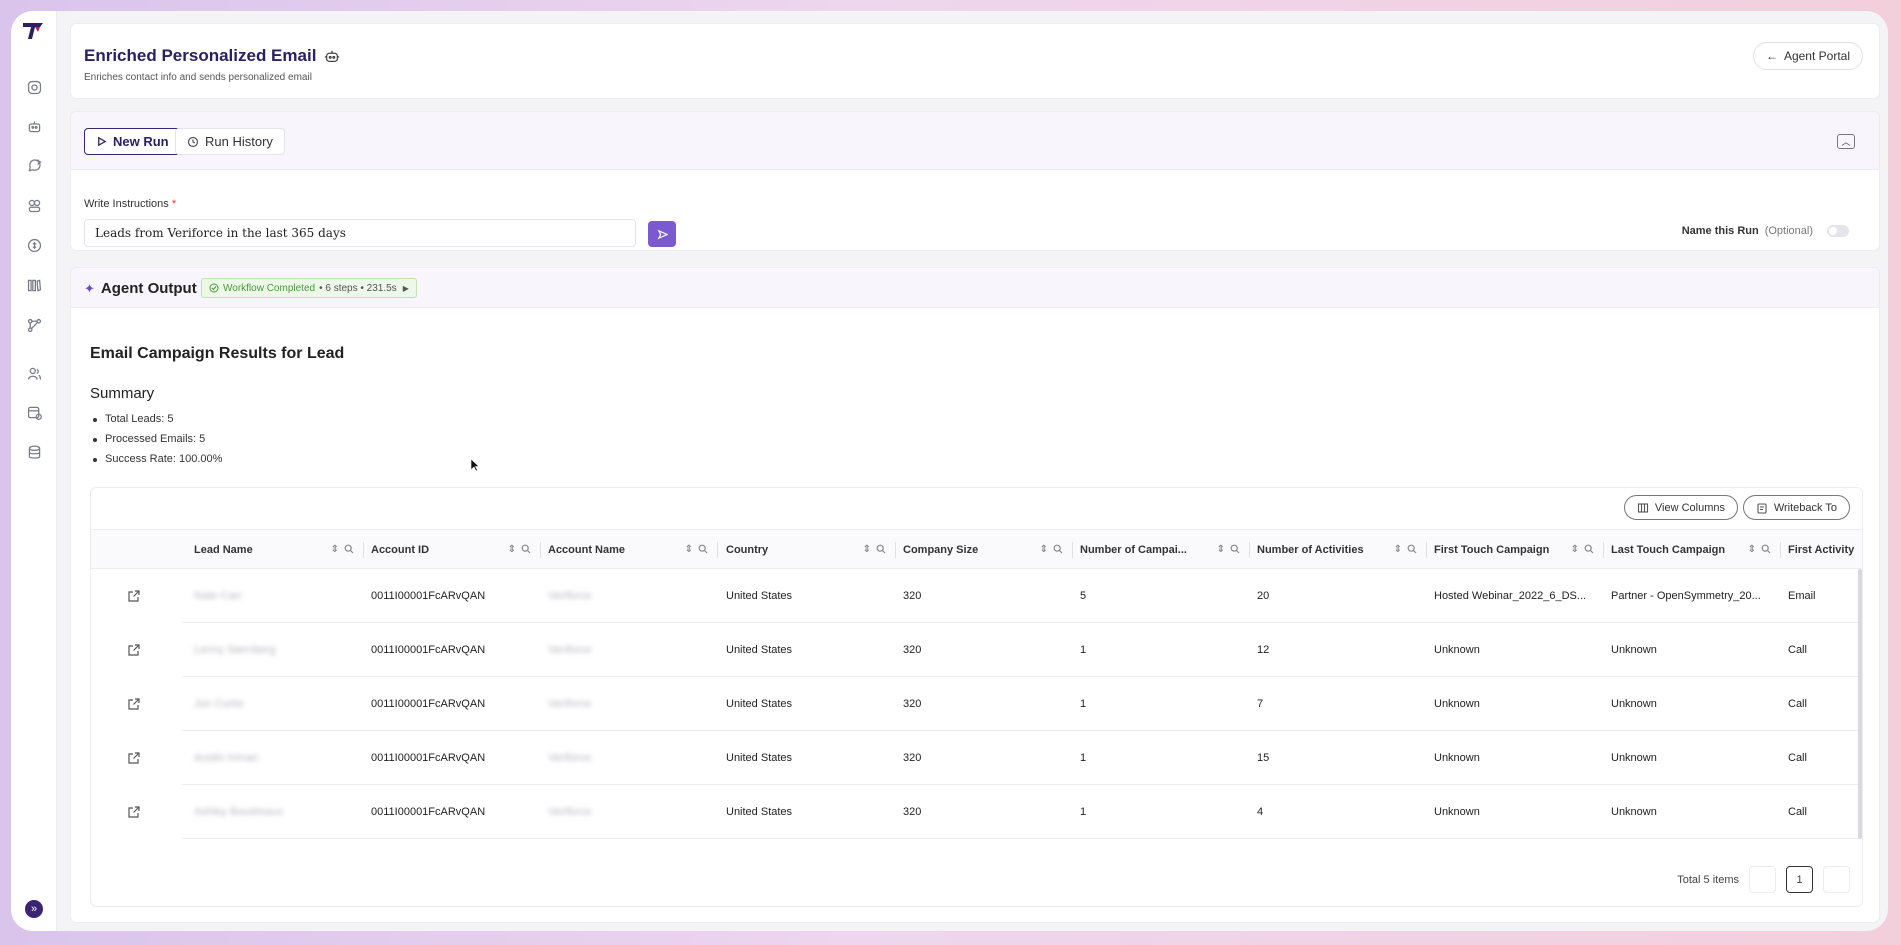 The image size is (1901, 945). I want to click on play-icon: ▶, so click(405, 288).